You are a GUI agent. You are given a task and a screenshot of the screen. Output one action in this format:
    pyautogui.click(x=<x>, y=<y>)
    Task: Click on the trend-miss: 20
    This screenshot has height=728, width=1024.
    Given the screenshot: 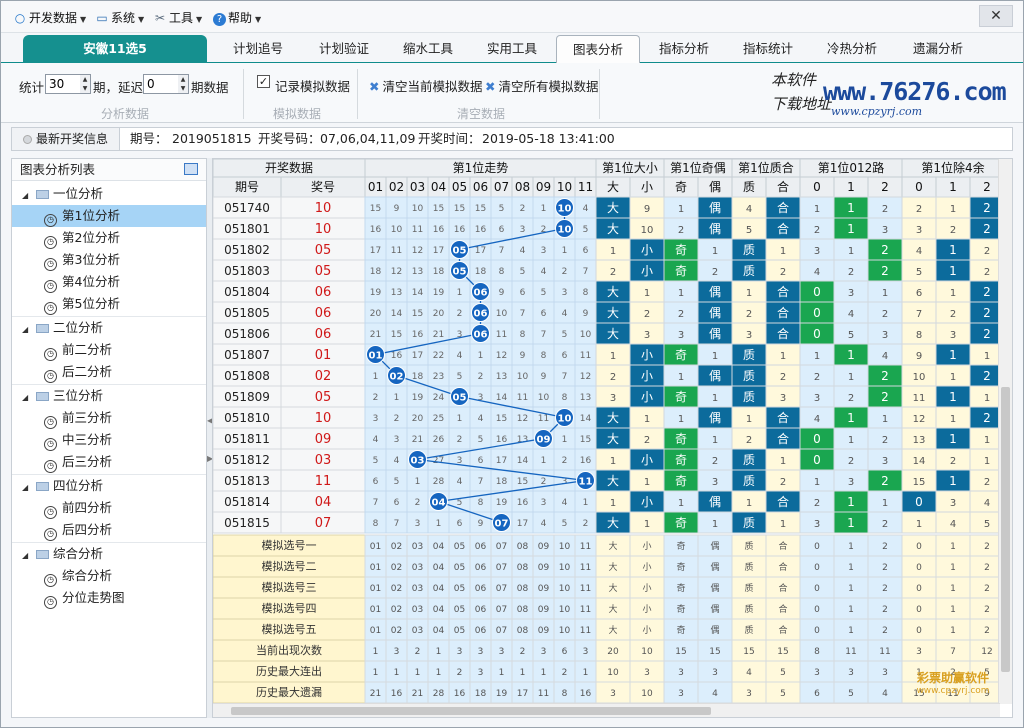 What is the action you would take?
    pyautogui.click(x=376, y=314)
    